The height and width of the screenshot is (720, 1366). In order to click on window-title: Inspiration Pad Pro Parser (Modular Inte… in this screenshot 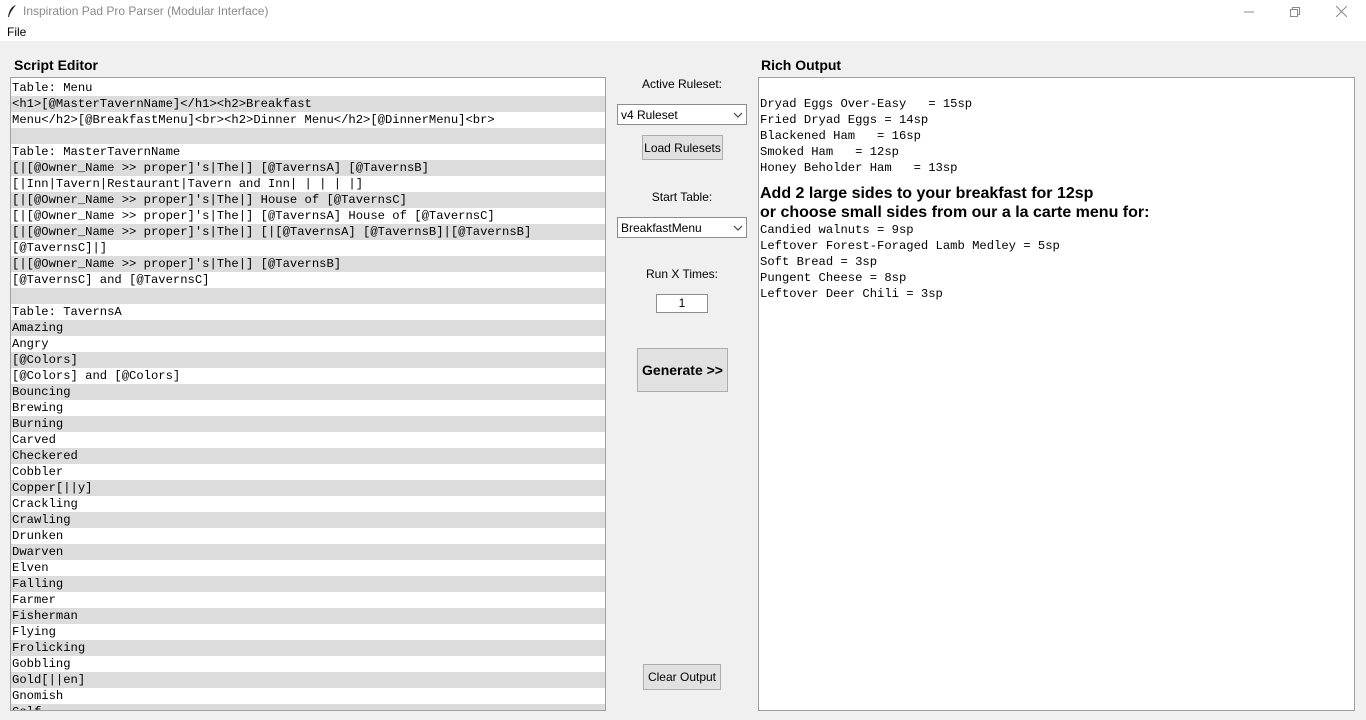, I will do `click(146, 11)`.